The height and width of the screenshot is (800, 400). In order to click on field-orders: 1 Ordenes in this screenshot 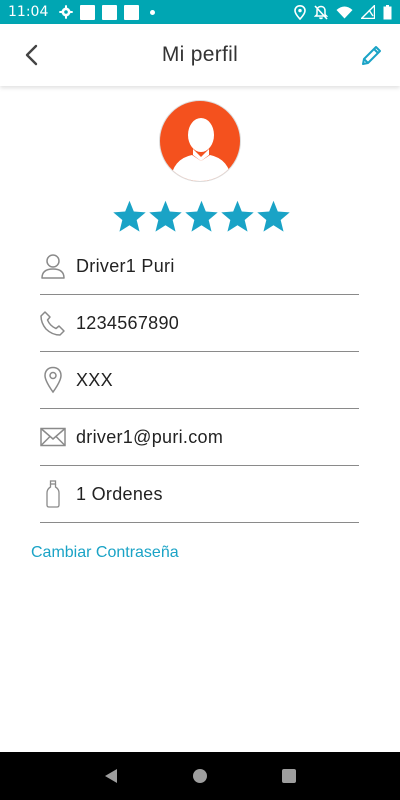, I will do `click(199, 494)`.